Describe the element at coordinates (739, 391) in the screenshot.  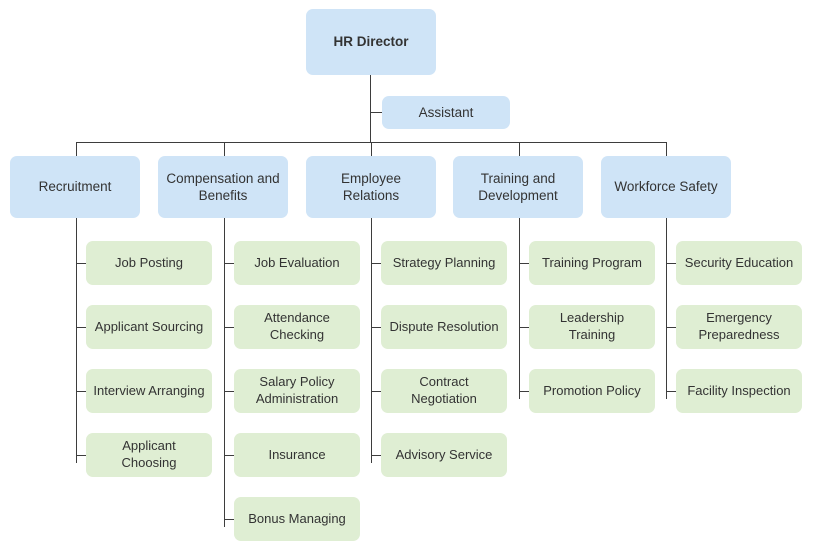
I see `node-task-facility-inspection: Facility Inspection` at that location.